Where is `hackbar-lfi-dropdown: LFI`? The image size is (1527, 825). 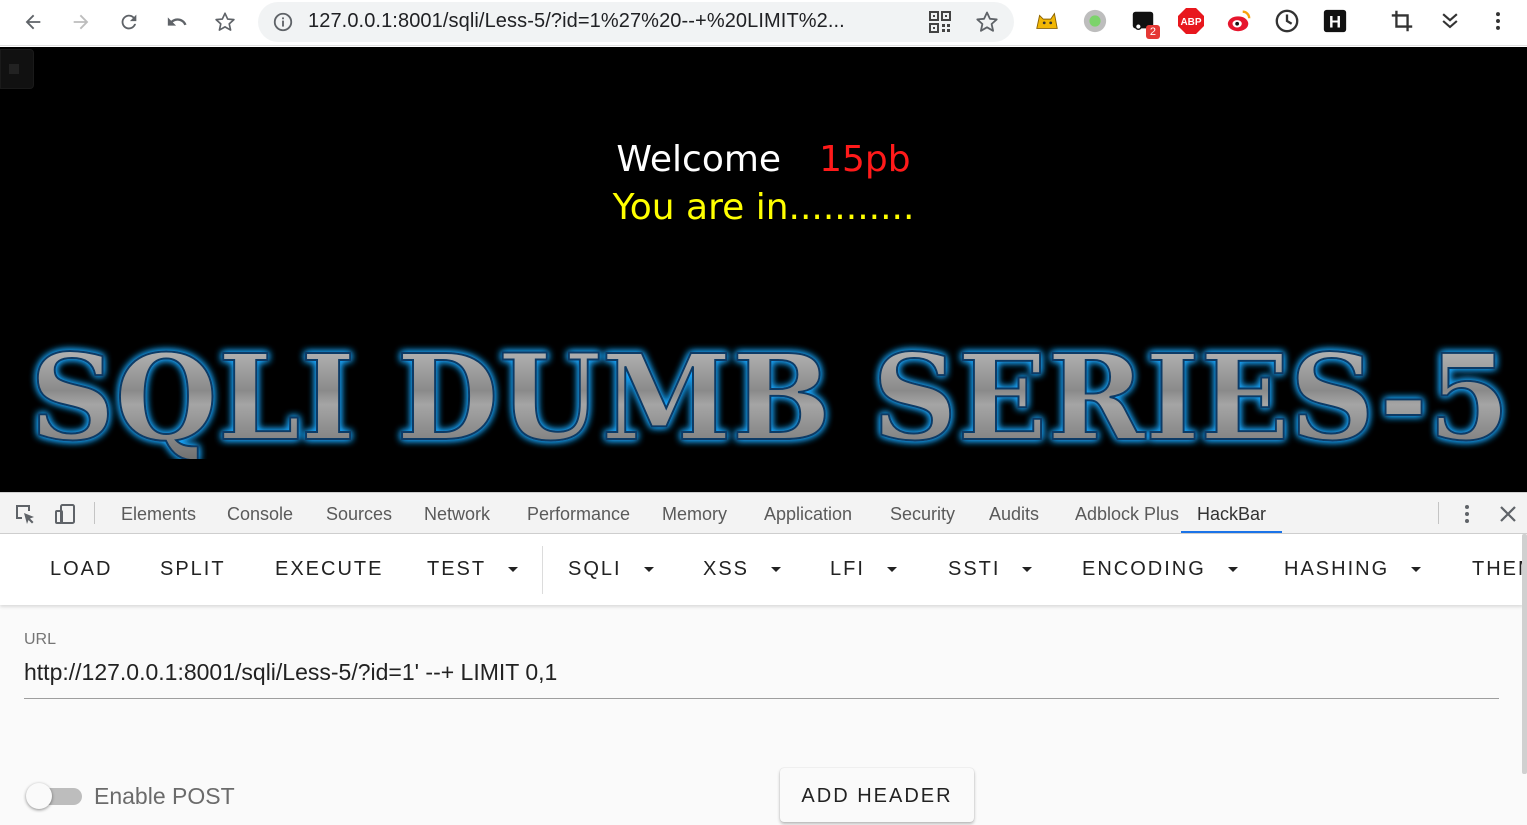
hackbar-lfi-dropdown: LFI is located at coordinates (863, 569).